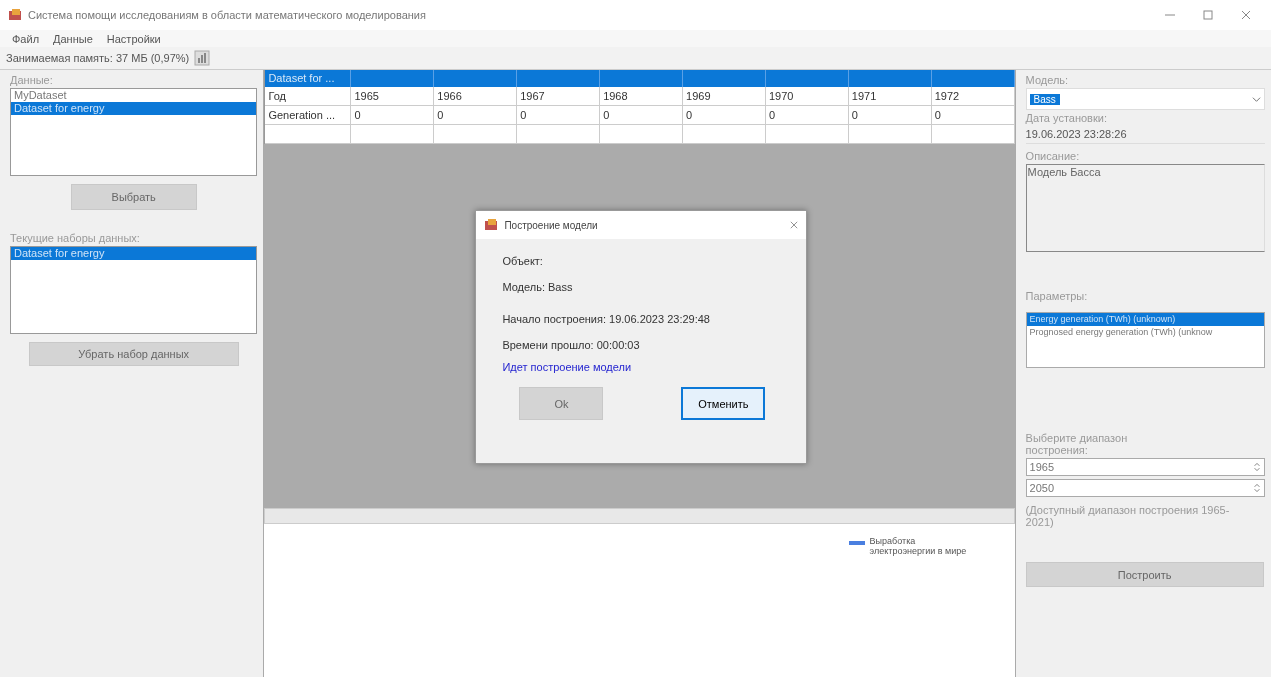  What do you see at coordinates (134, 95) in the screenshot?
I see `list-item: MyDataset` at bounding box center [134, 95].